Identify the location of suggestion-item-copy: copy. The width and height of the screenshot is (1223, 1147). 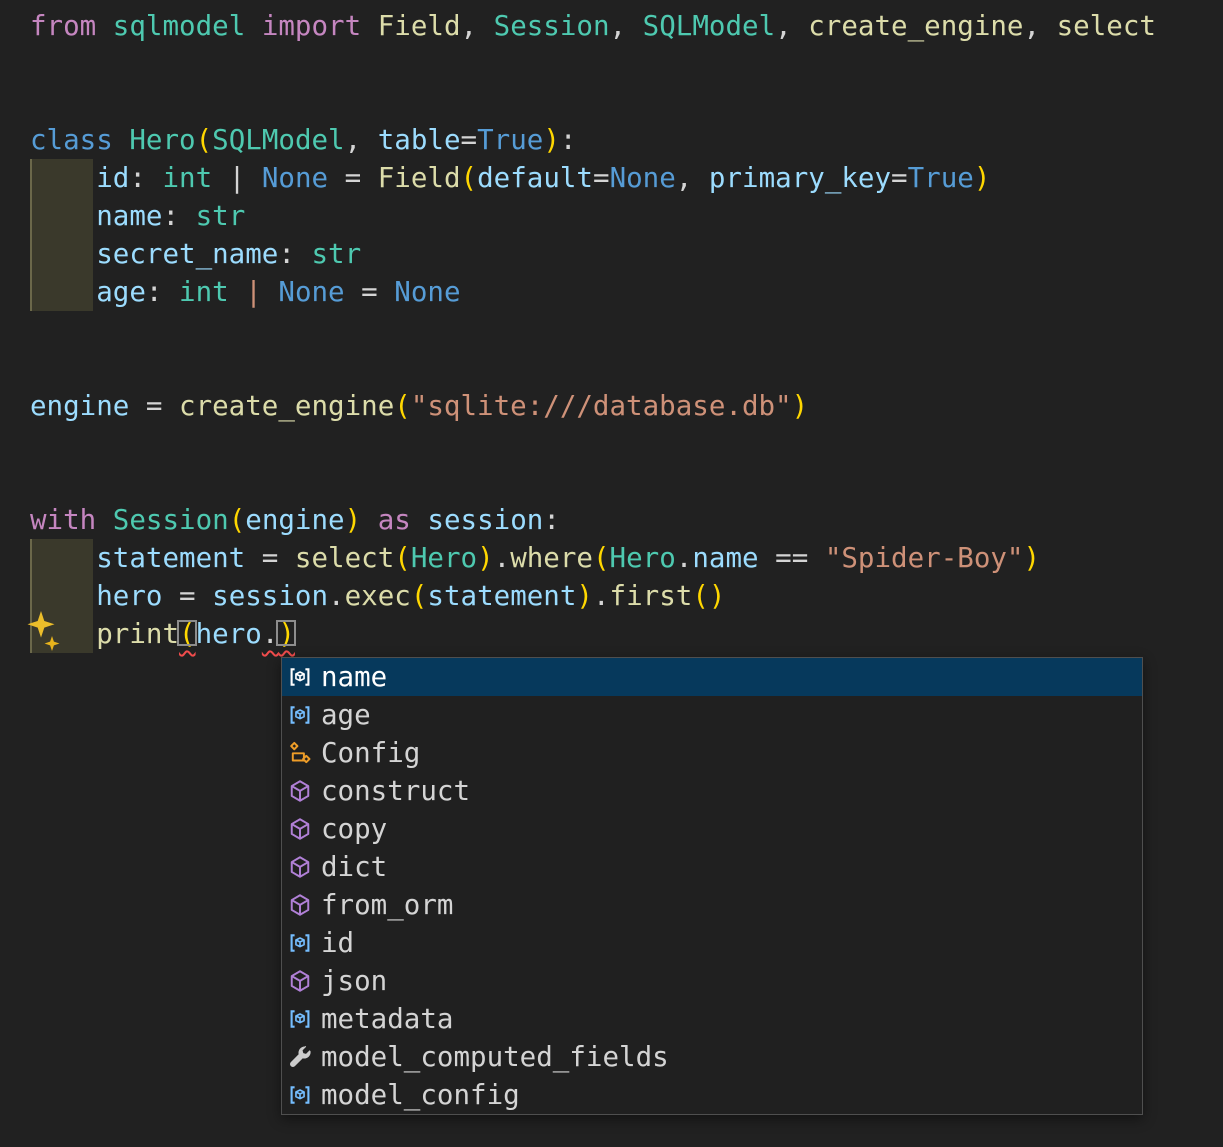
(712, 829).